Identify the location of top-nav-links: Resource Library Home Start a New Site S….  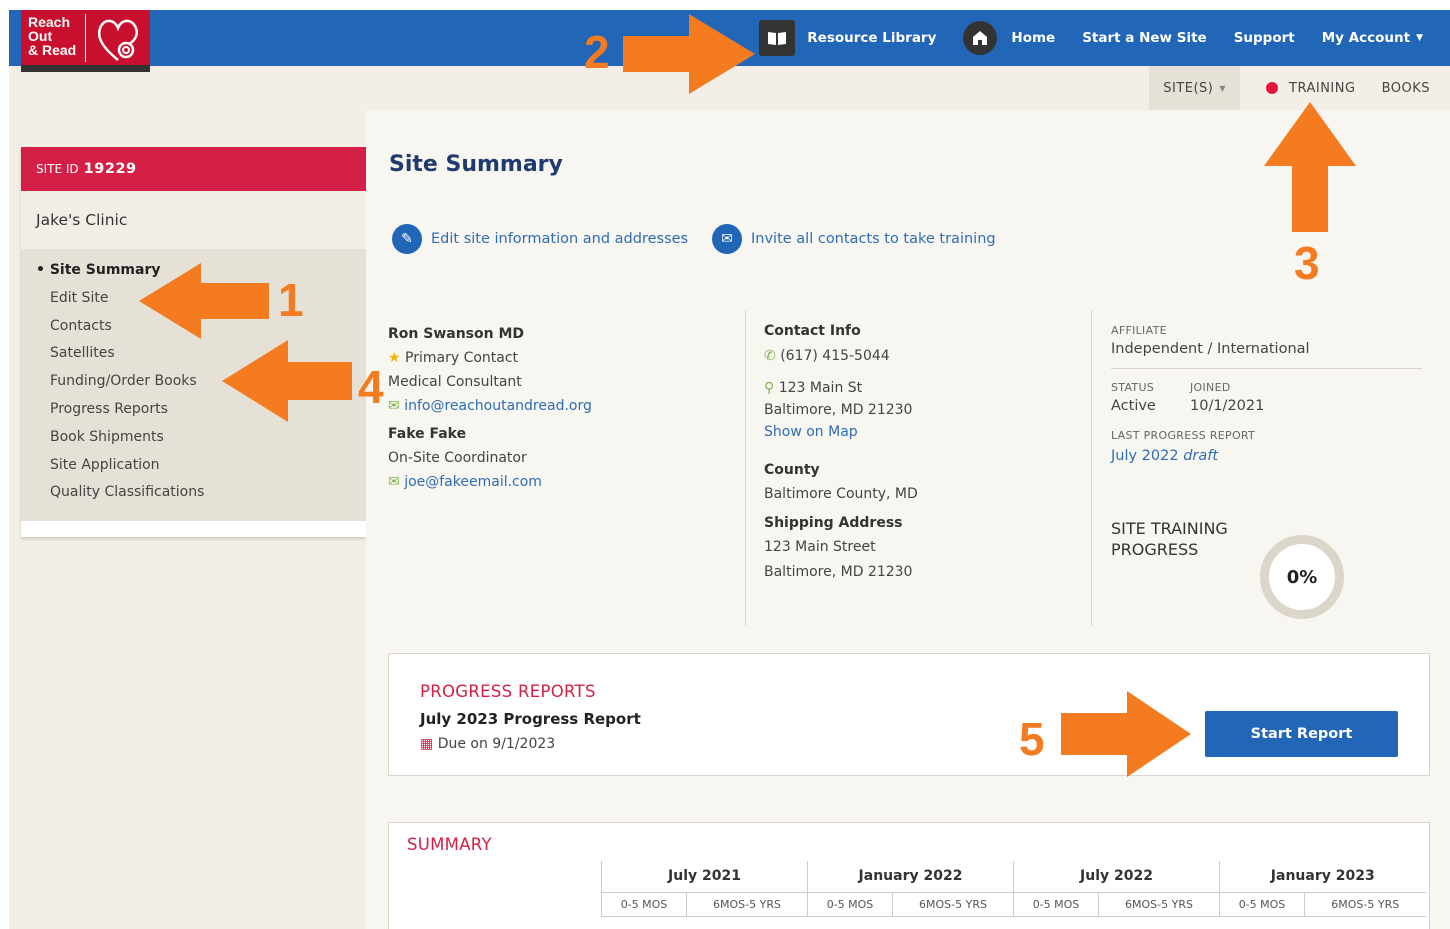
(1104, 38).